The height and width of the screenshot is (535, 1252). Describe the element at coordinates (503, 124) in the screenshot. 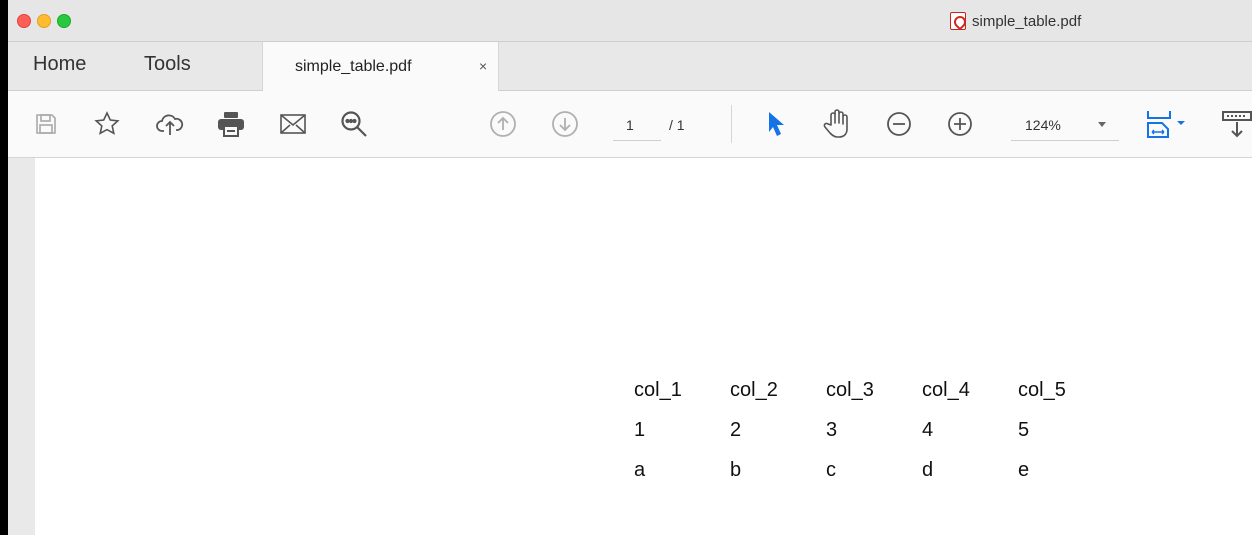

I see `page-up-icon` at that location.